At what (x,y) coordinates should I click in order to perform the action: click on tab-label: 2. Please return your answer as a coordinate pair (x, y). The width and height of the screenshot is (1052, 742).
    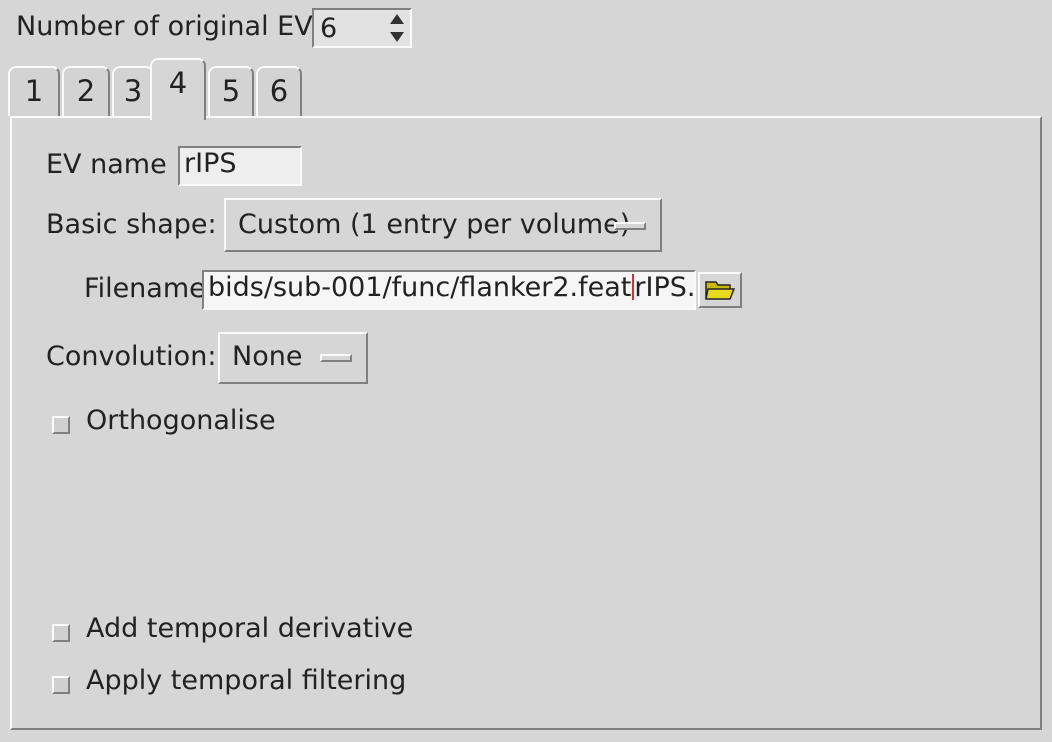
    Looking at the image, I should click on (86, 91).